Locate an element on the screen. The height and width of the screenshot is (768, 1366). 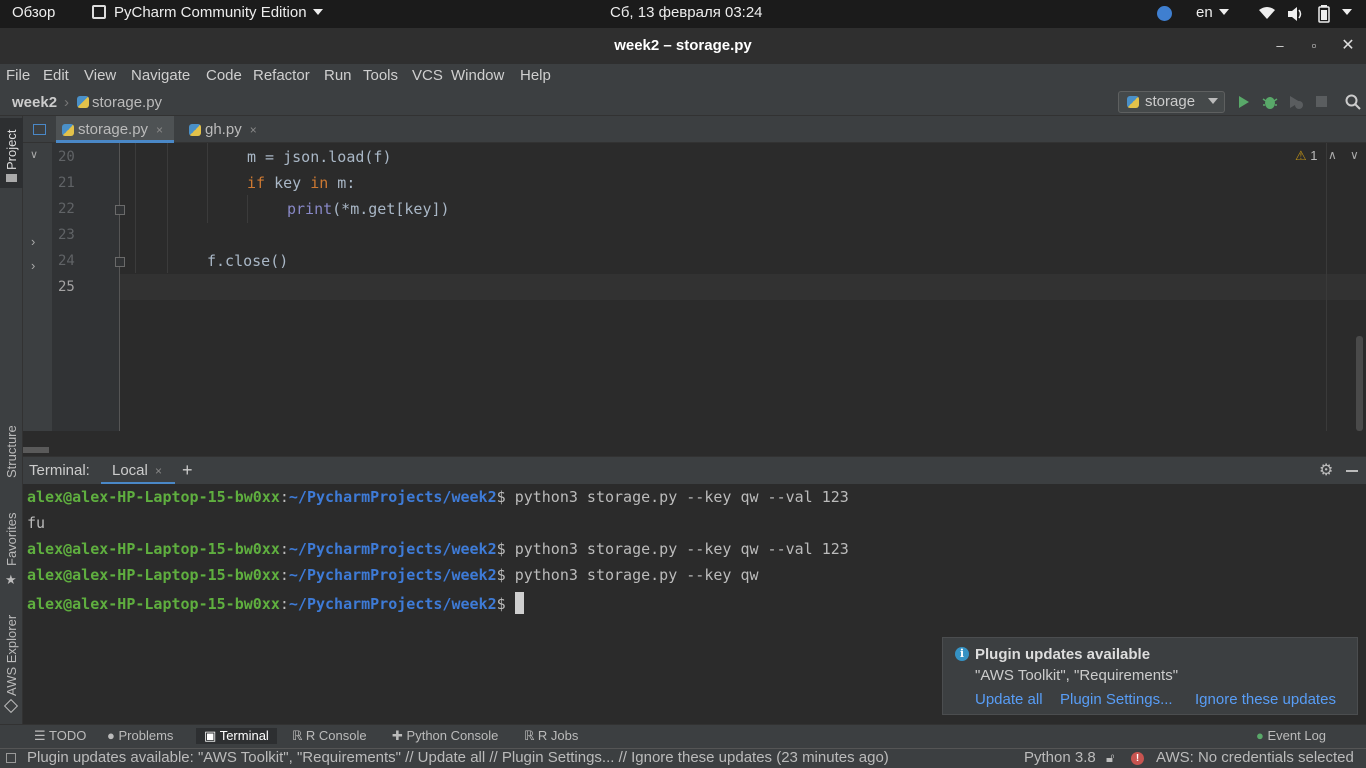
favorites-tool-button: Favorites ★ is located at coordinates (11, 553).